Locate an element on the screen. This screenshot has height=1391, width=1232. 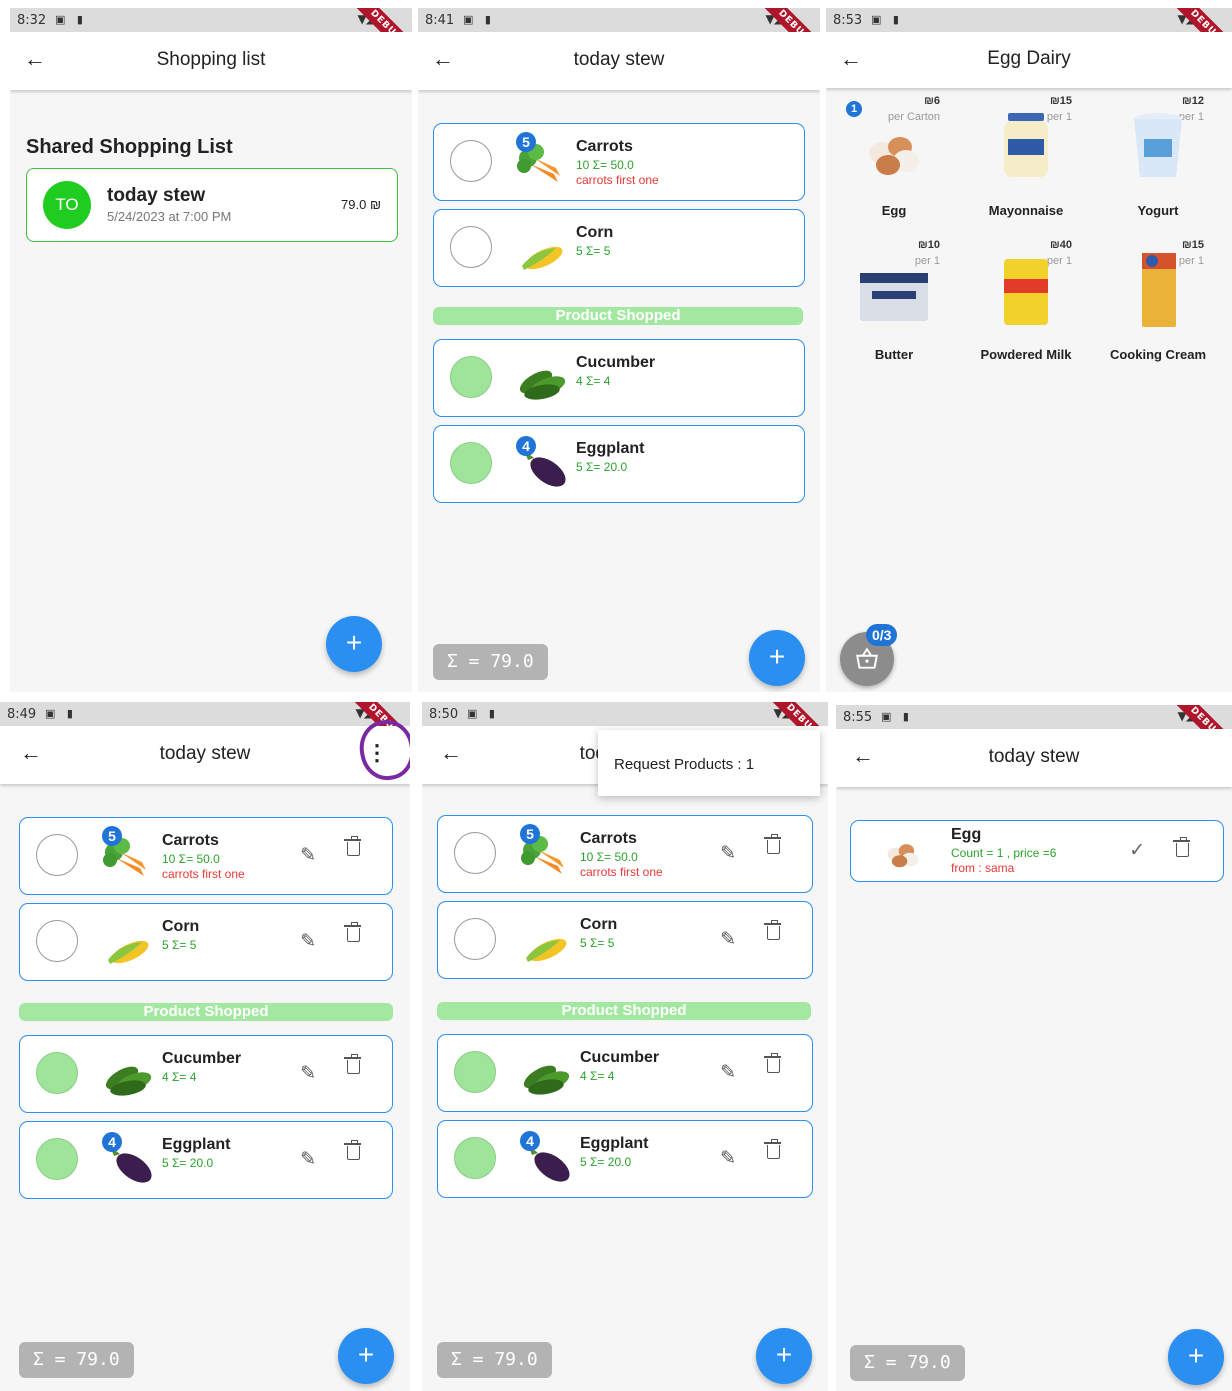
product-tile-mayonnaise: ₪15 per 1 Mayonnaise is located at coordinates (1026, 165).